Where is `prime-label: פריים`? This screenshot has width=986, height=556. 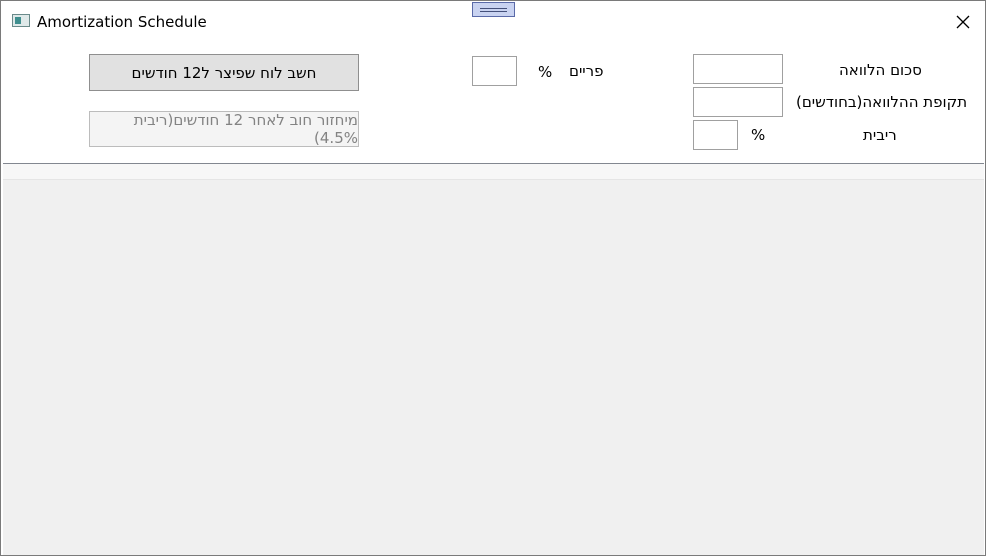 prime-label: פריים is located at coordinates (586, 71).